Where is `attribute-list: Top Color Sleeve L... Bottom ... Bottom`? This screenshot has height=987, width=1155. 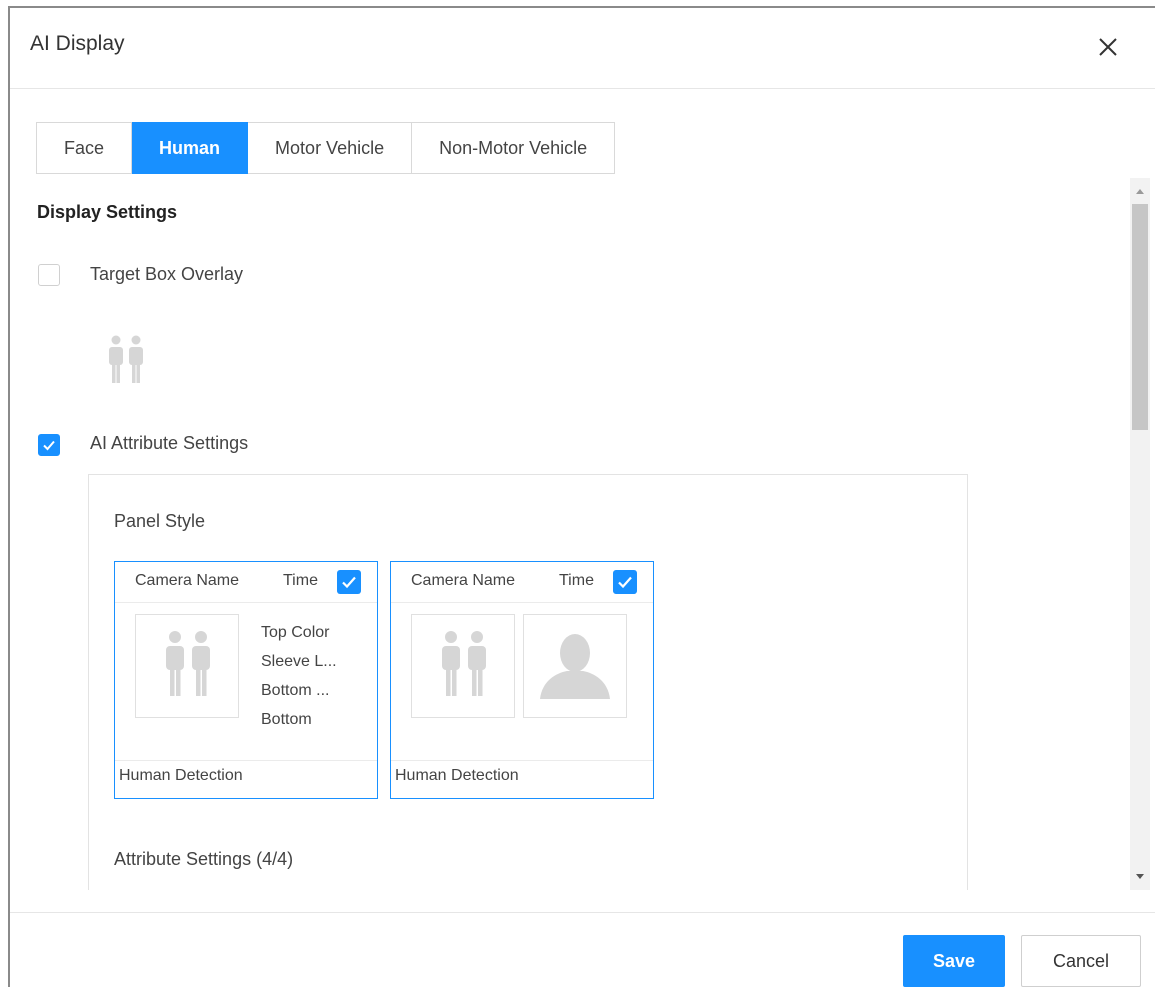
attribute-list: Top Color Sleeve L... Bottom ... Bottom is located at coordinates (299, 676).